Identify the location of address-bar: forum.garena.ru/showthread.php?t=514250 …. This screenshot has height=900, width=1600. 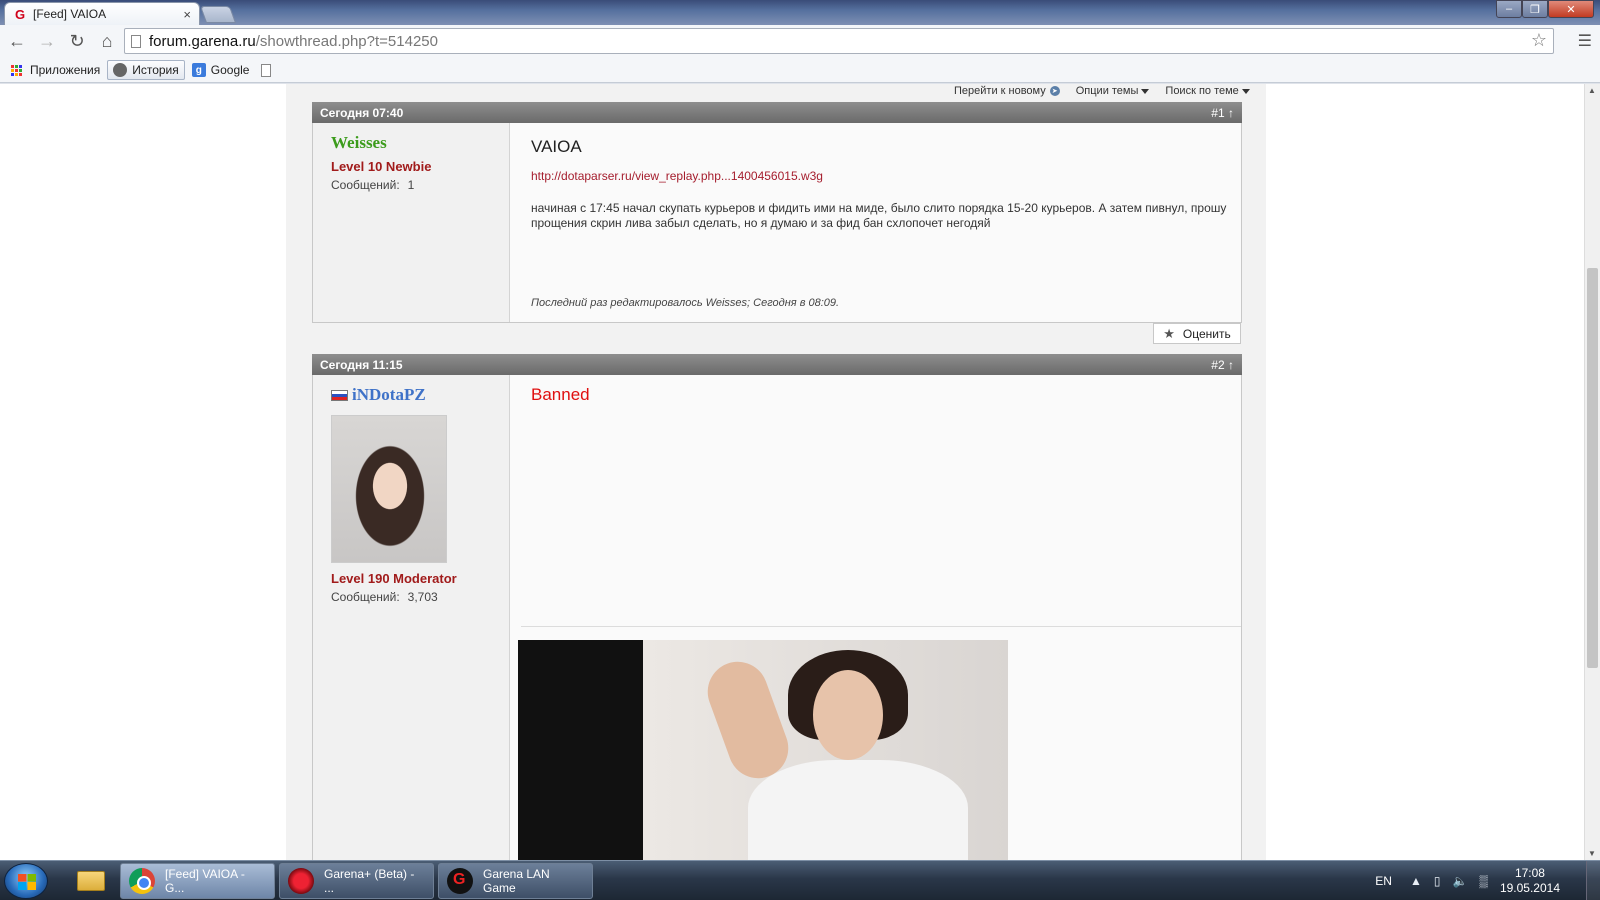
(839, 41).